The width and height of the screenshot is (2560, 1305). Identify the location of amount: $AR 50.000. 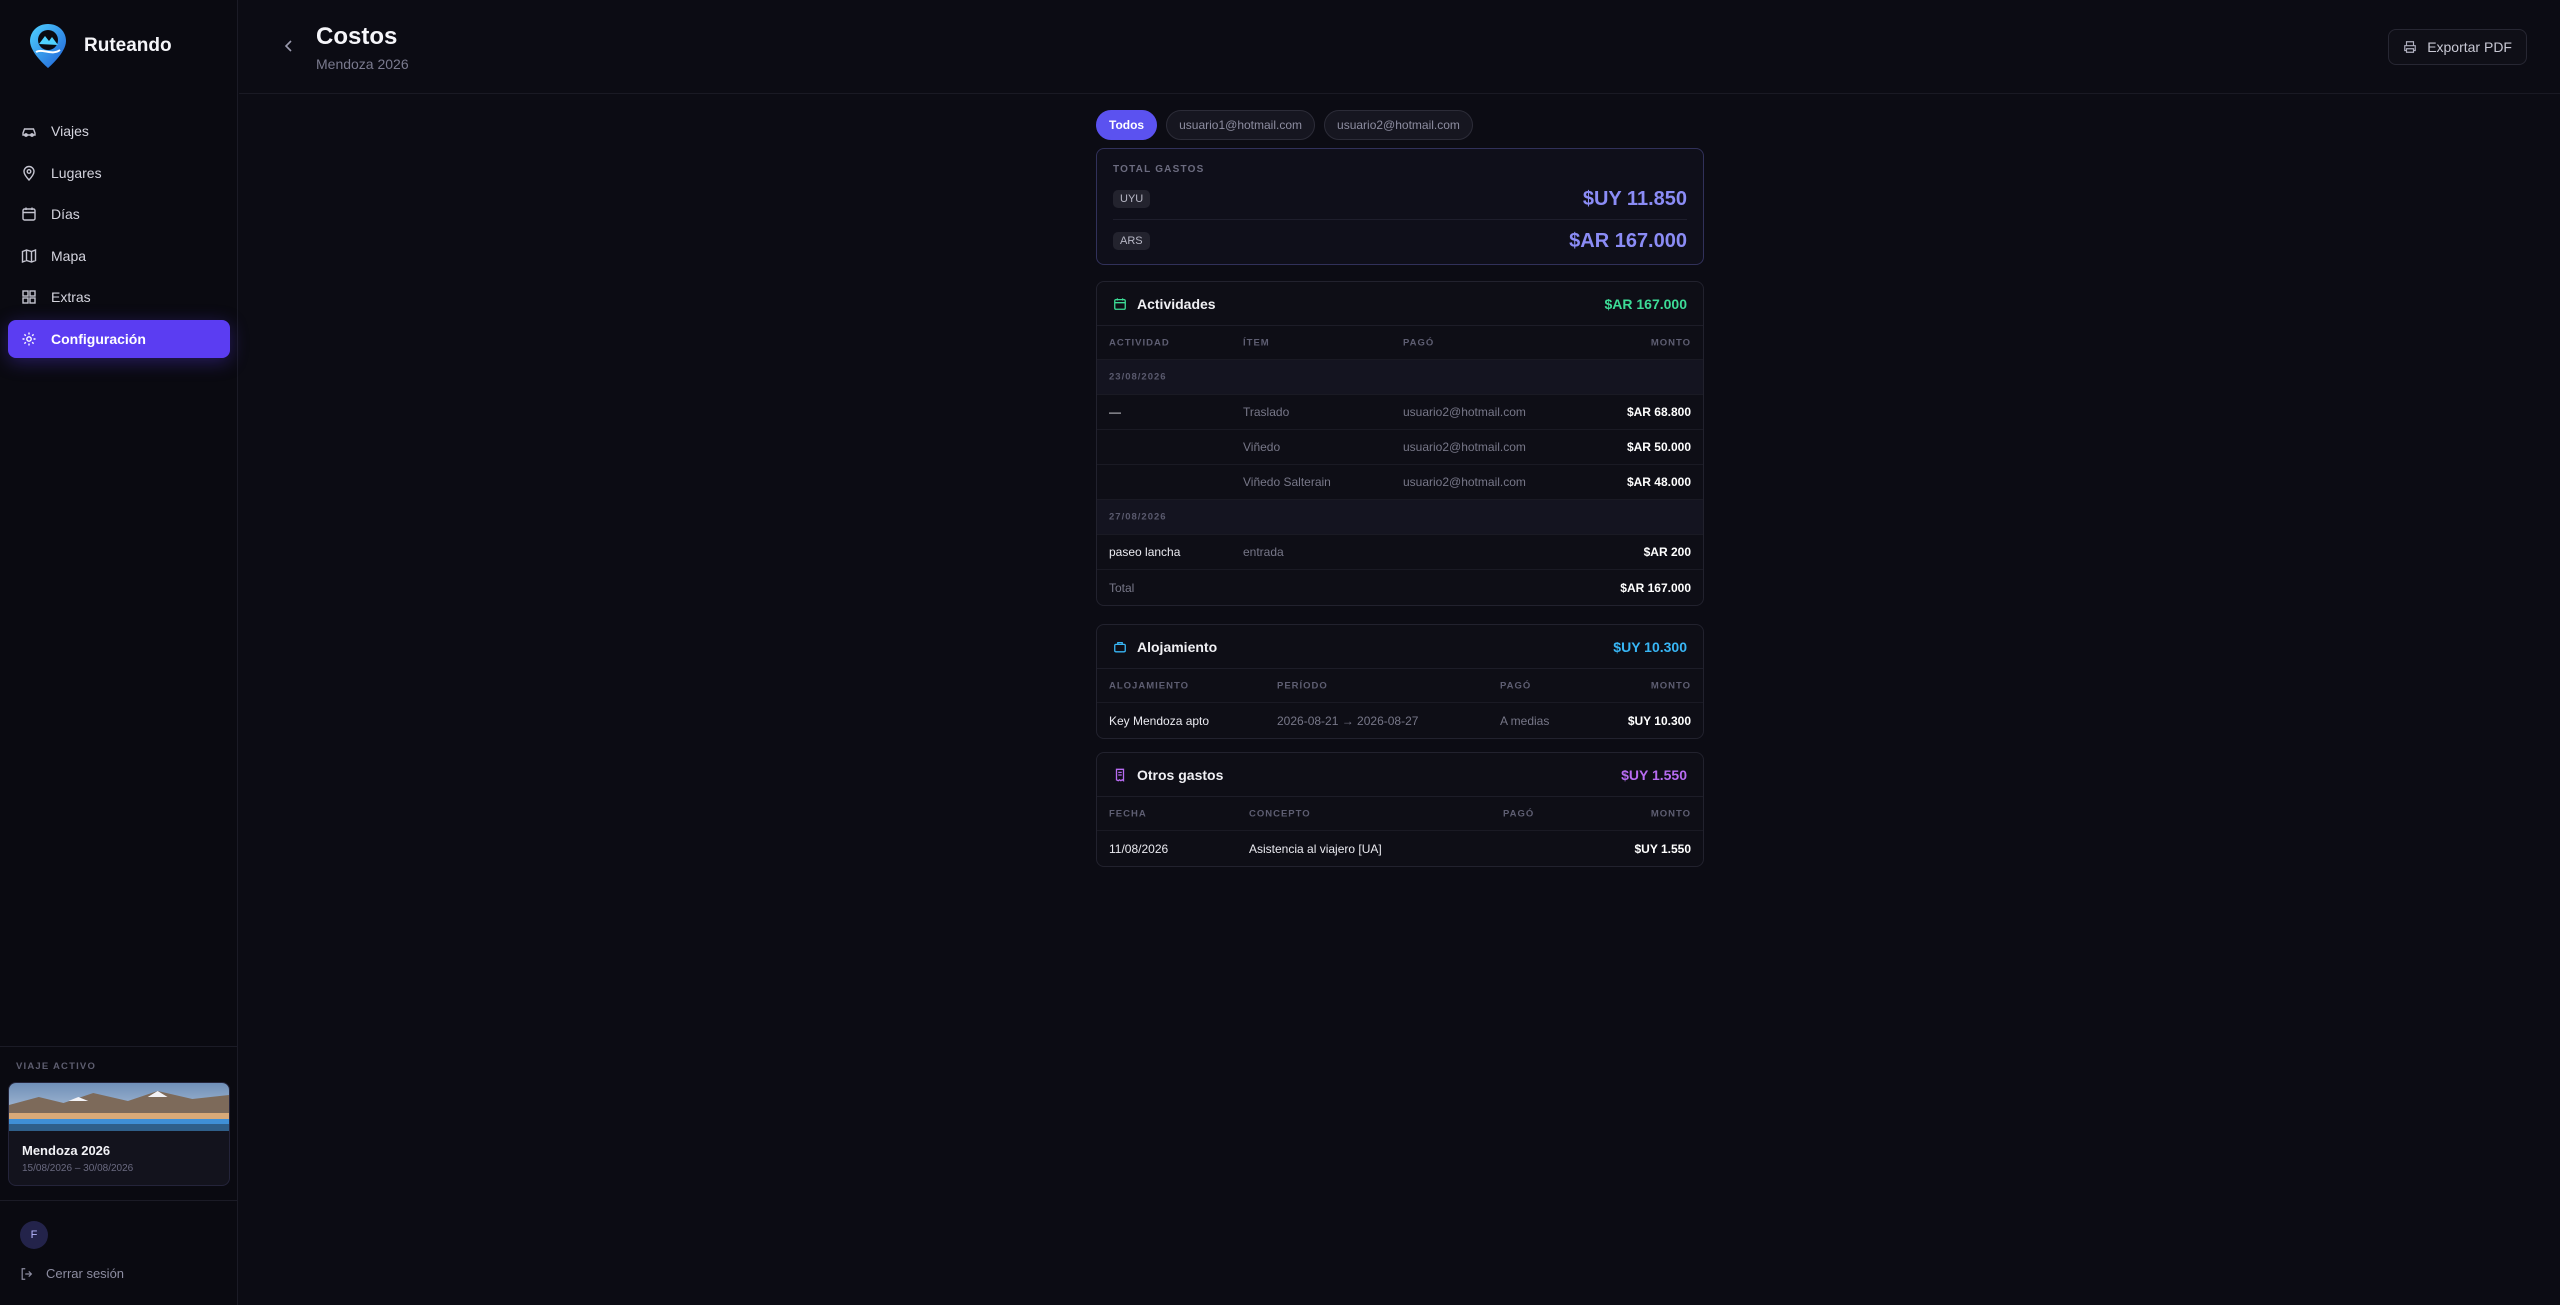
(1658, 447).